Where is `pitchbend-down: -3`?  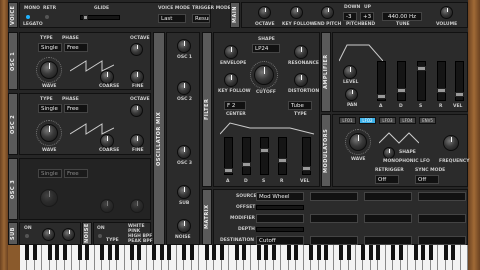 pitchbend-down: -3 is located at coordinates (350, 16).